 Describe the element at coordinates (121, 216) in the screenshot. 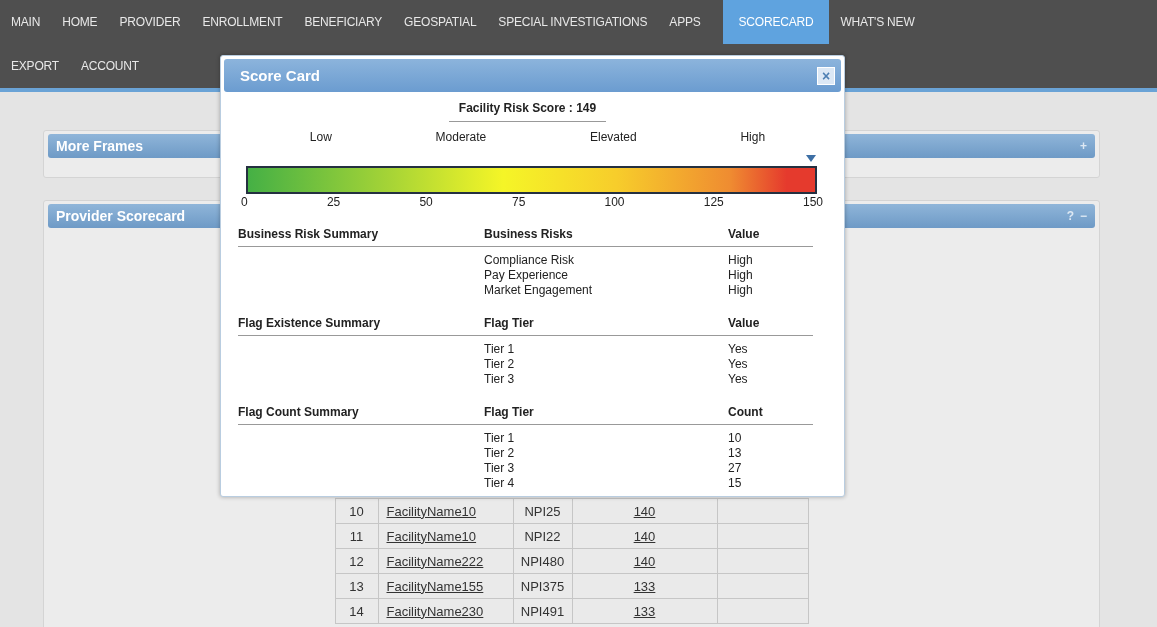

I see `panel-title: Provider Scorecard` at that location.